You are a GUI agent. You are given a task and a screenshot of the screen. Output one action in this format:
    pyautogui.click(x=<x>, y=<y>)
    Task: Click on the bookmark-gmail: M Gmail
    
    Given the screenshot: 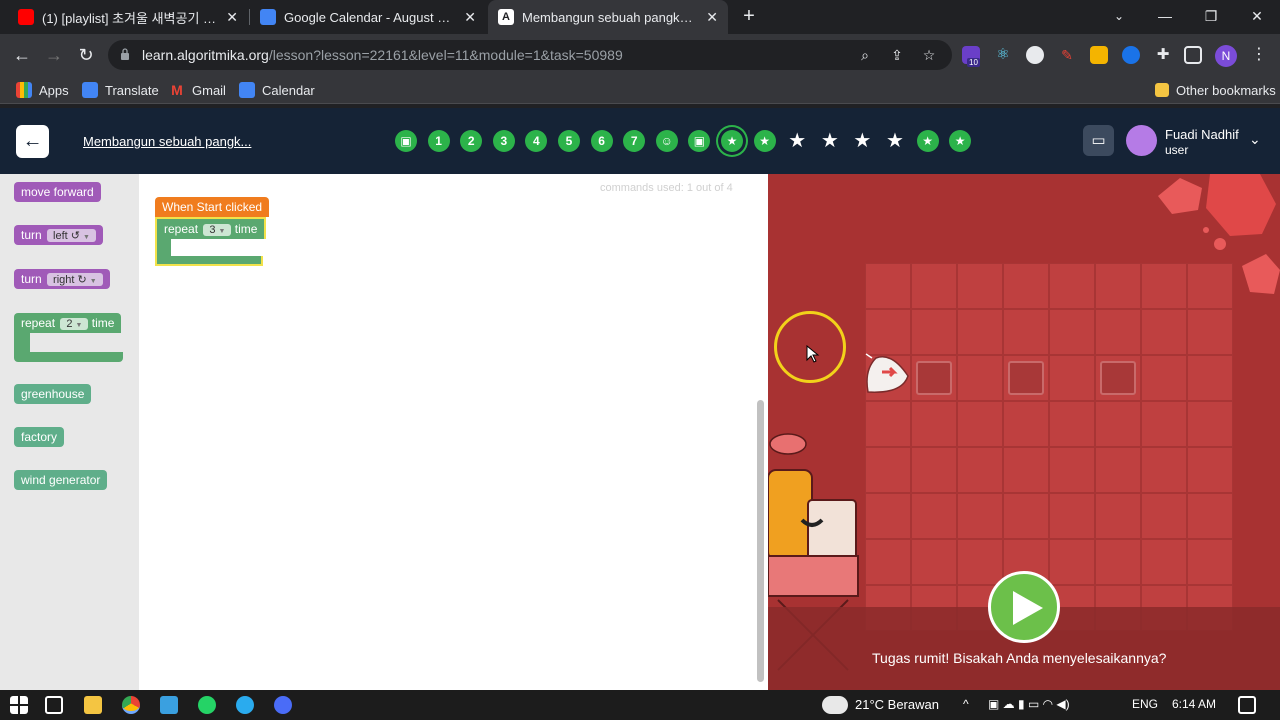 What is the action you would take?
    pyautogui.click(x=197, y=90)
    